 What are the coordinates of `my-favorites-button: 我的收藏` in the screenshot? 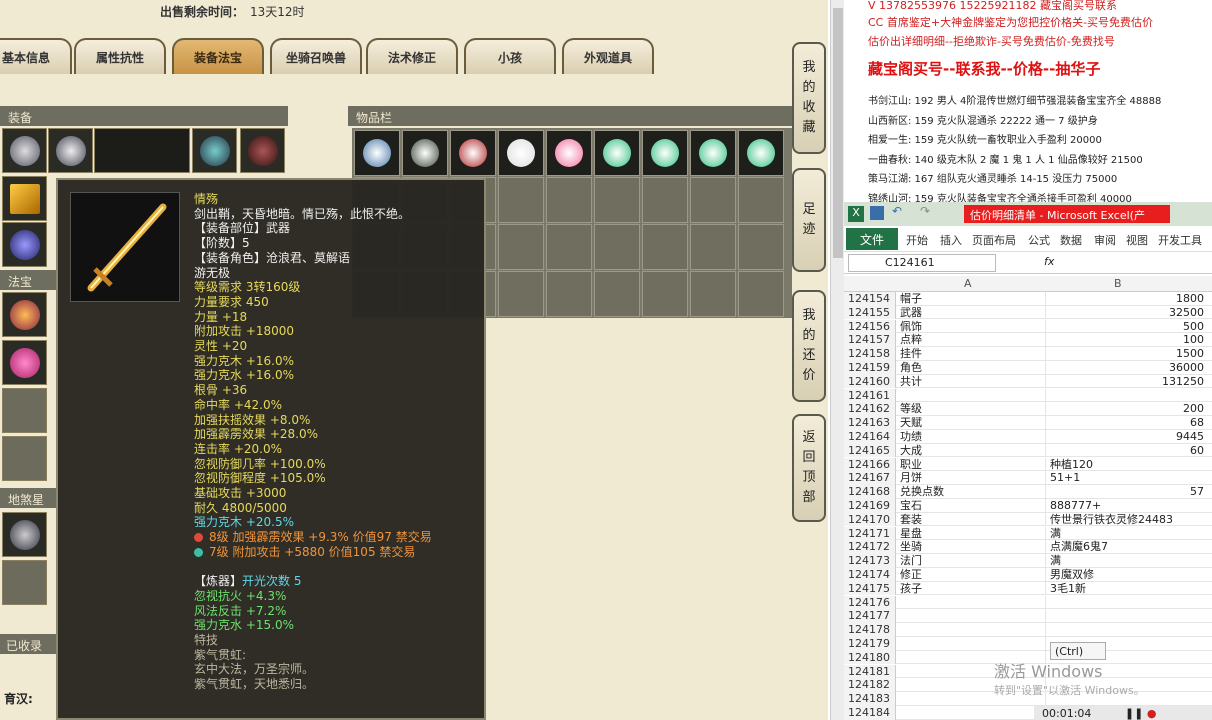 It's located at (809, 98).